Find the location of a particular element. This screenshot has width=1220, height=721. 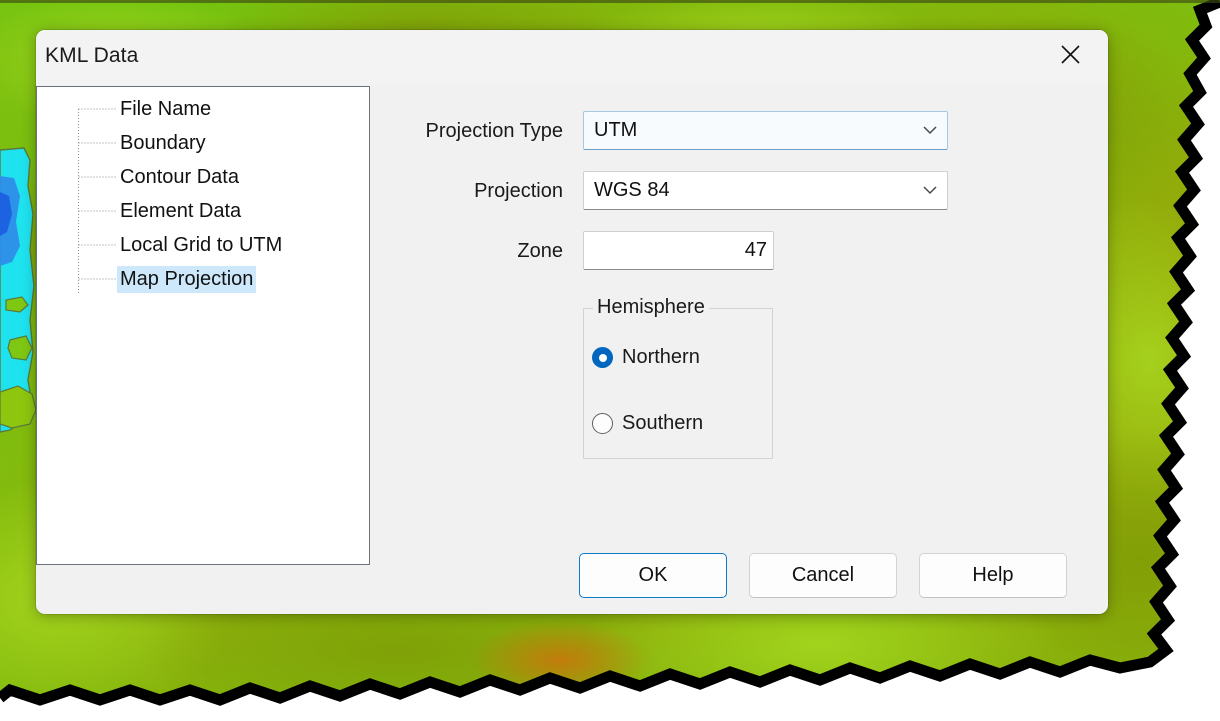

tree-item-label: Map Projection is located at coordinates (187, 279).